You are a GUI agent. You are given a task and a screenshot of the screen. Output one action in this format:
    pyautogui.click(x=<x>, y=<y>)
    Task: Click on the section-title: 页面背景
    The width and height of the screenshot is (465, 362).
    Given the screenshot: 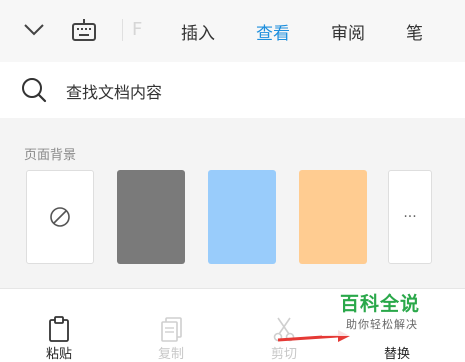 What is the action you would take?
    pyautogui.click(x=50, y=155)
    